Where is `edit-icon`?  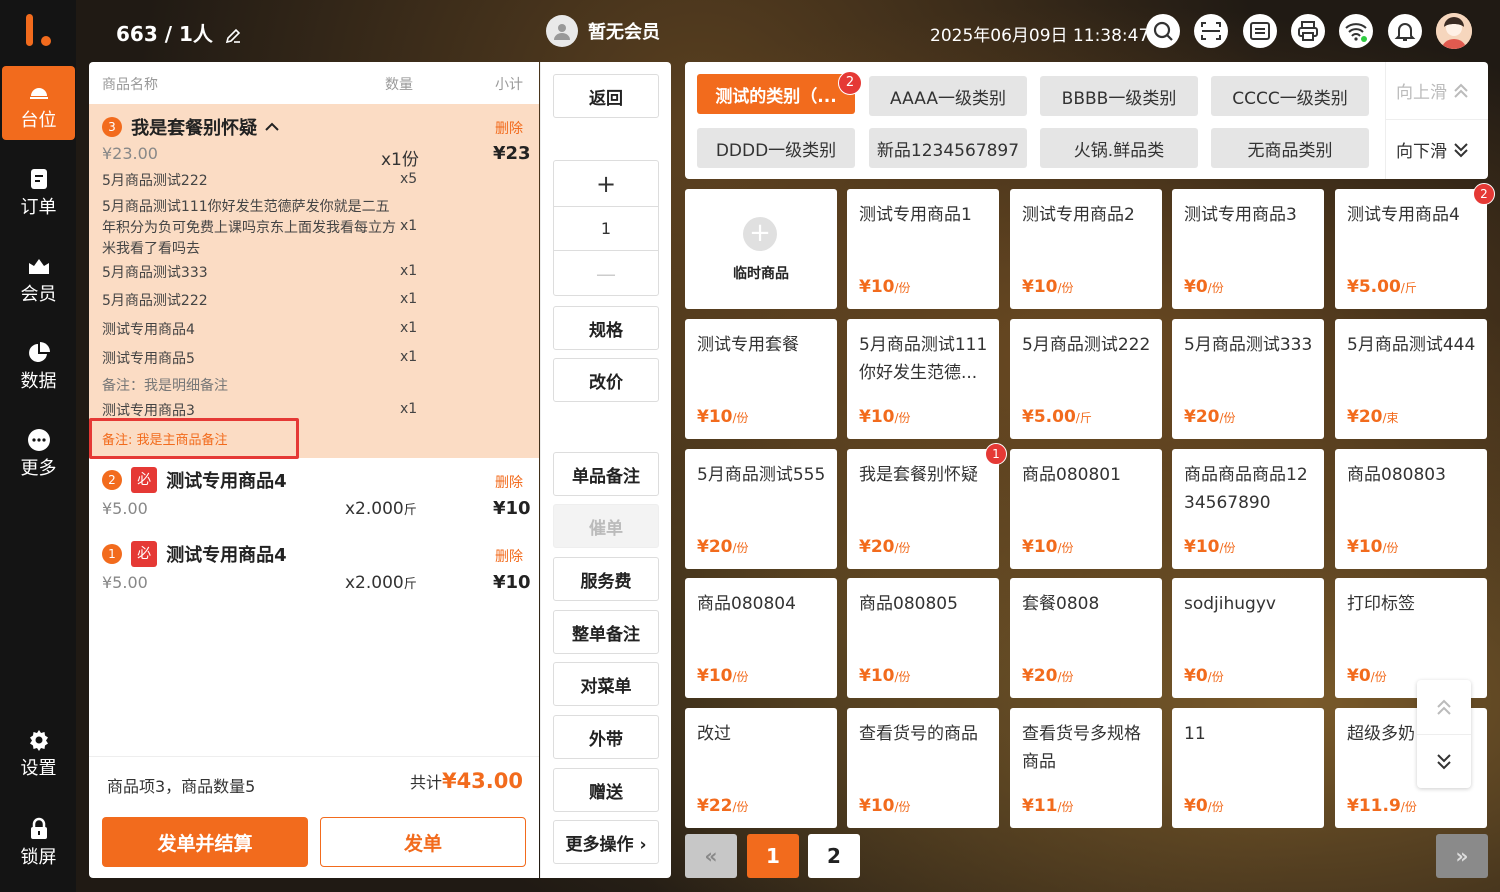 edit-icon is located at coordinates (233, 36).